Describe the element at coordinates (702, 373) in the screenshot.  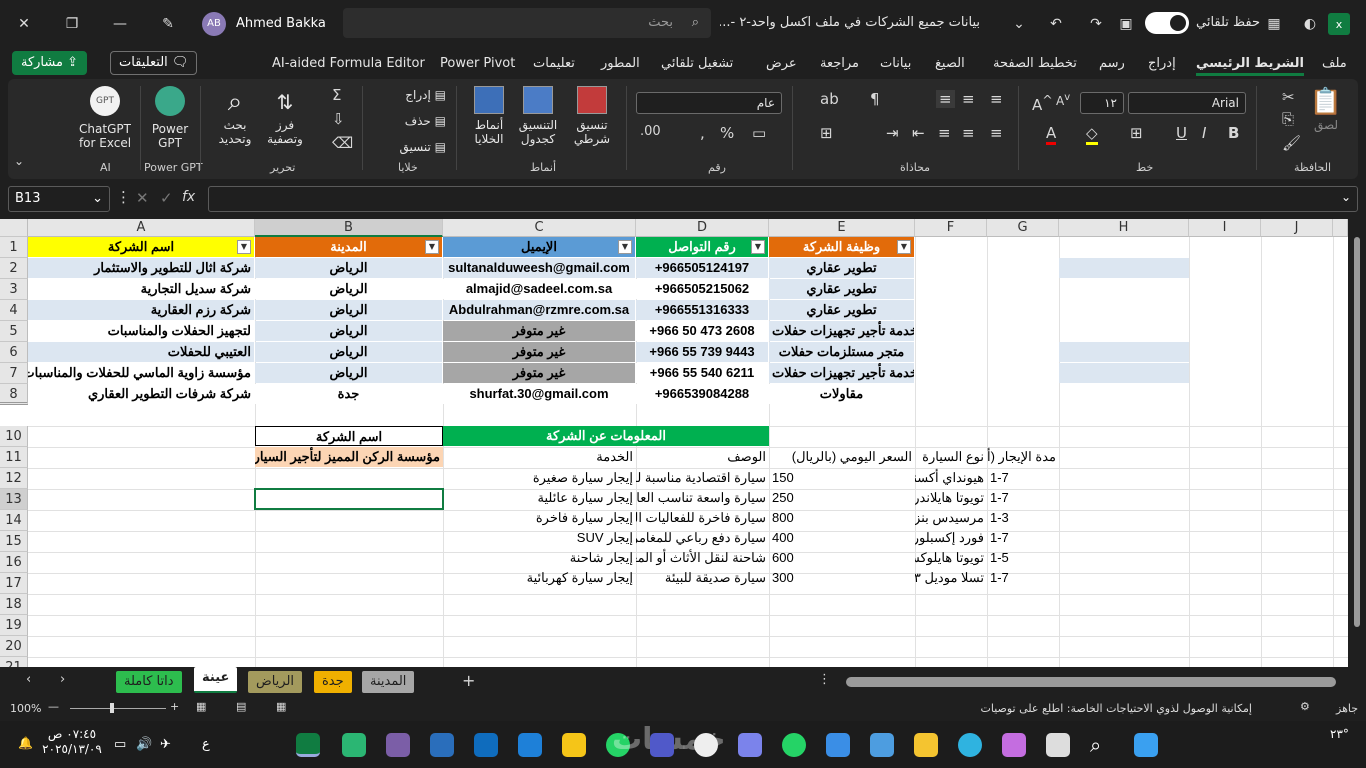
I see `table-cell-phone: +966 55 540 6211` at that location.